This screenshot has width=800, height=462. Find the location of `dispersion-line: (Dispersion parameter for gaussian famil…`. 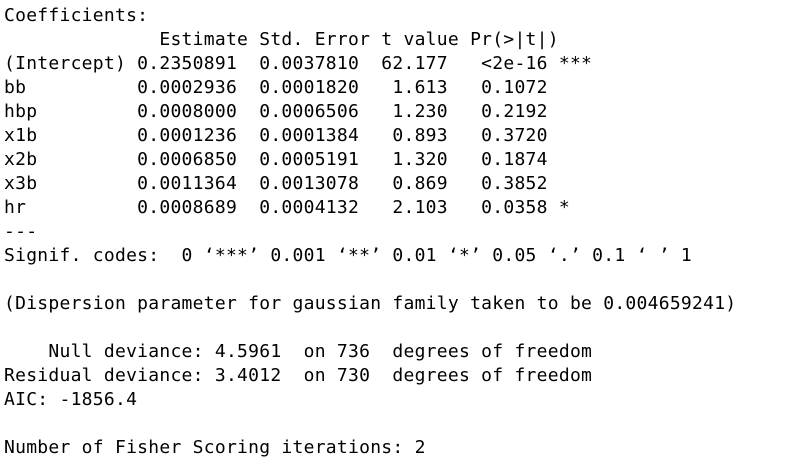

dispersion-line: (Dispersion parameter for gaussian famil… is located at coordinates (370, 303).